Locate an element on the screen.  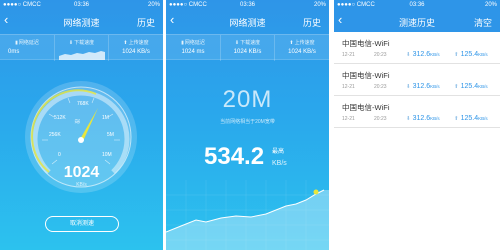
speed-history-chart is located at coordinates (247, 215).